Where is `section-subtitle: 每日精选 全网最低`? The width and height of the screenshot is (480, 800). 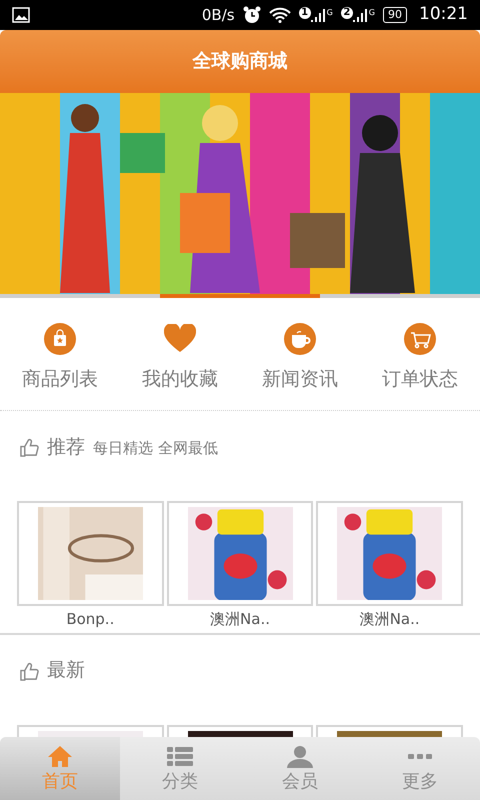
section-subtitle: 每日精选 全网最低 is located at coordinates (155, 448).